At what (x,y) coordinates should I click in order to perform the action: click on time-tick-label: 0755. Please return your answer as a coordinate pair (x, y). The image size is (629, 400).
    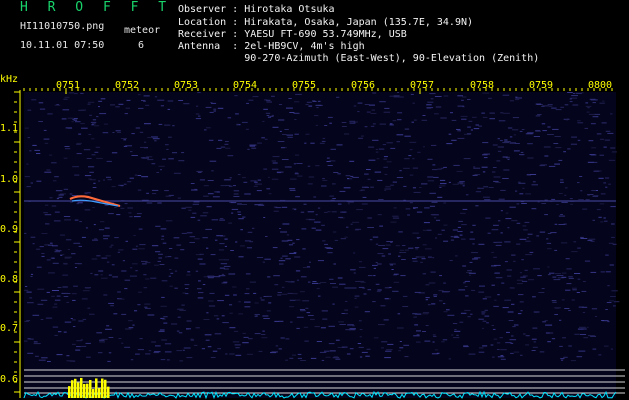
    Looking at the image, I should click on (304, 85).